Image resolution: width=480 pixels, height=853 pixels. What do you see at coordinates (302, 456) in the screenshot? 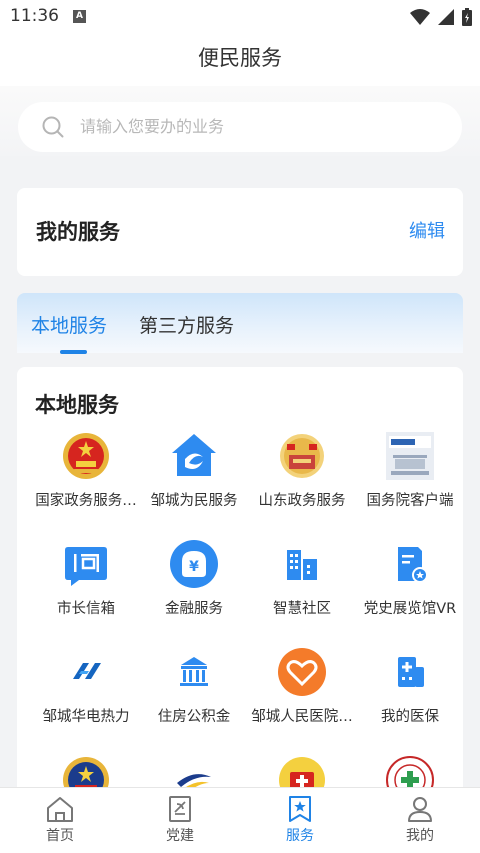
I see `shandong-gov-icon` at bounding box center [302, 456].